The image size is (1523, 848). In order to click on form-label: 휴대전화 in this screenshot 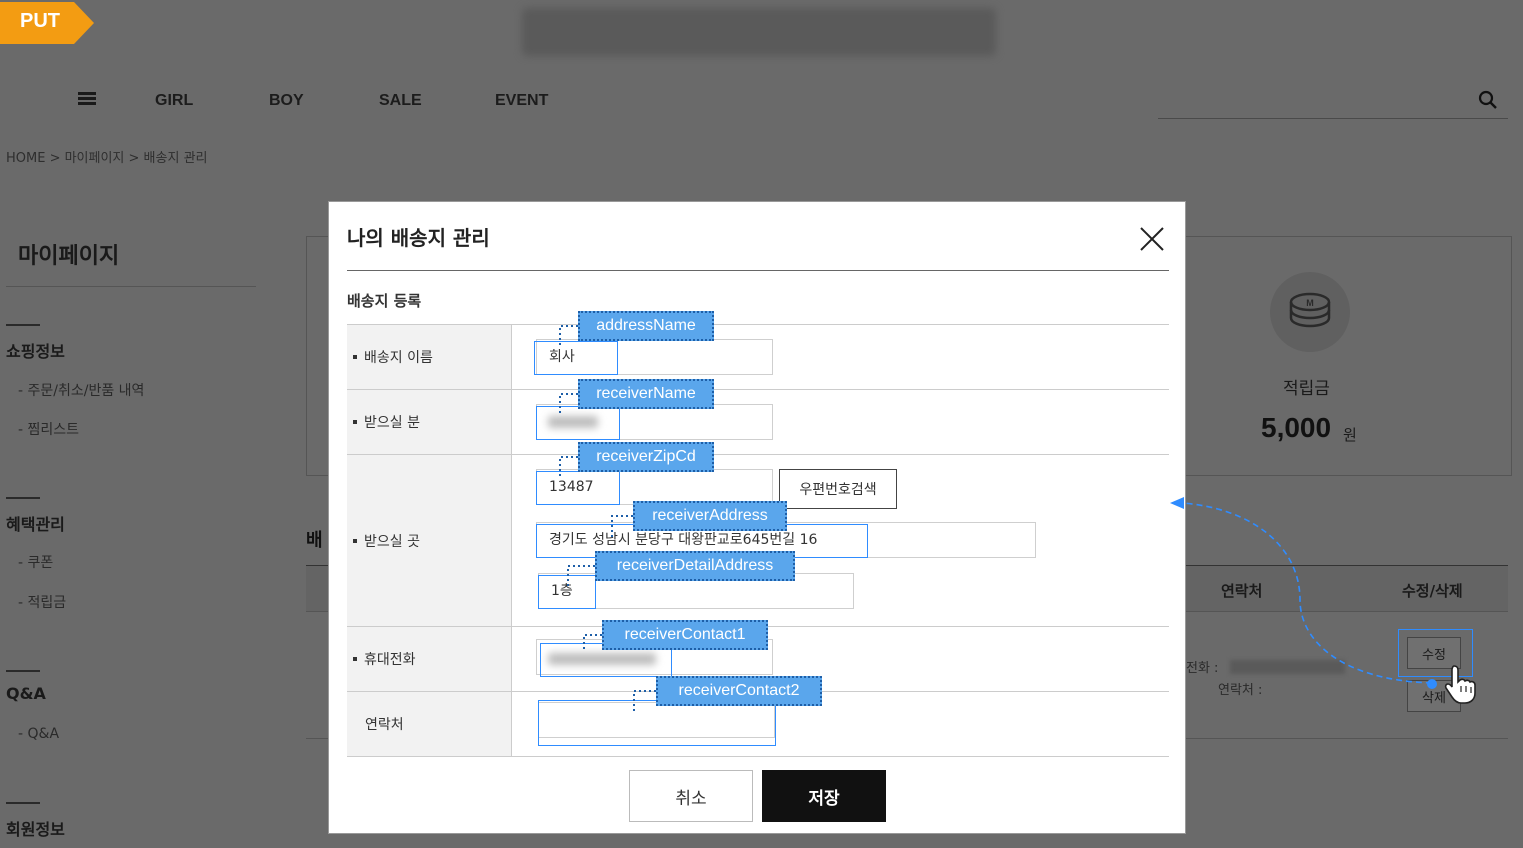, I will do `click(429, 659)`.